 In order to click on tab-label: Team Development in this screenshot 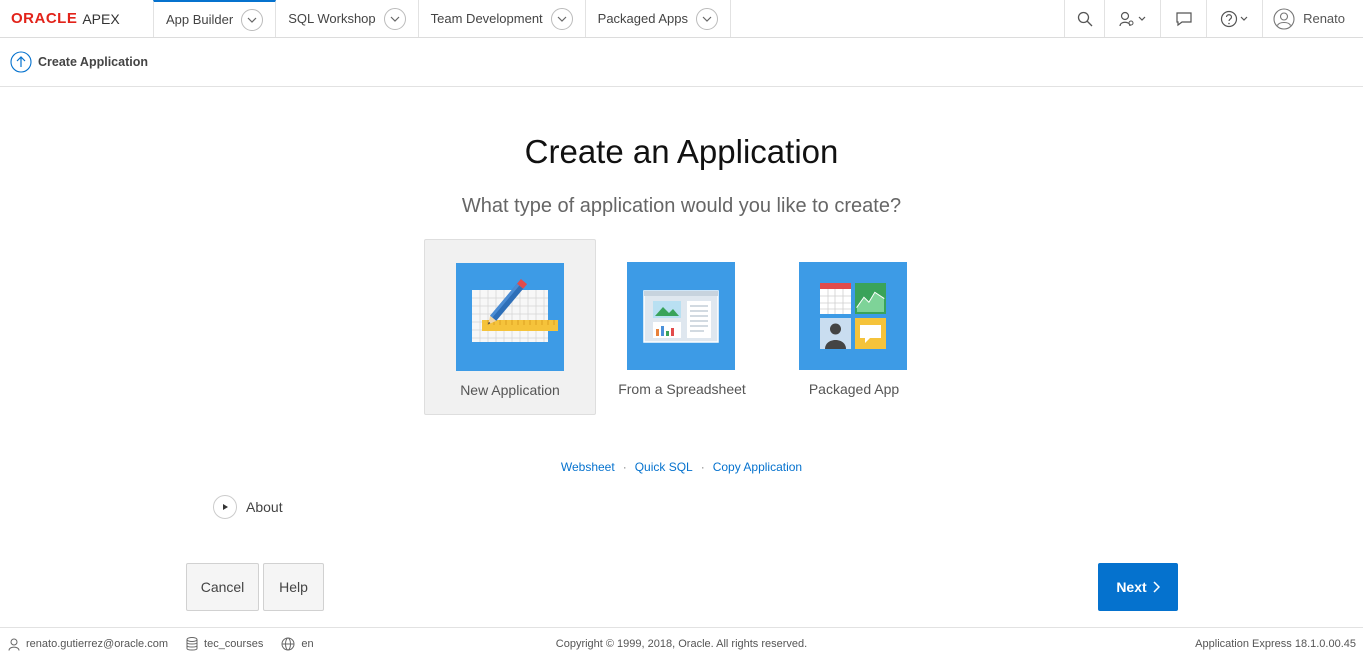, I will do `click(486, 18)`.